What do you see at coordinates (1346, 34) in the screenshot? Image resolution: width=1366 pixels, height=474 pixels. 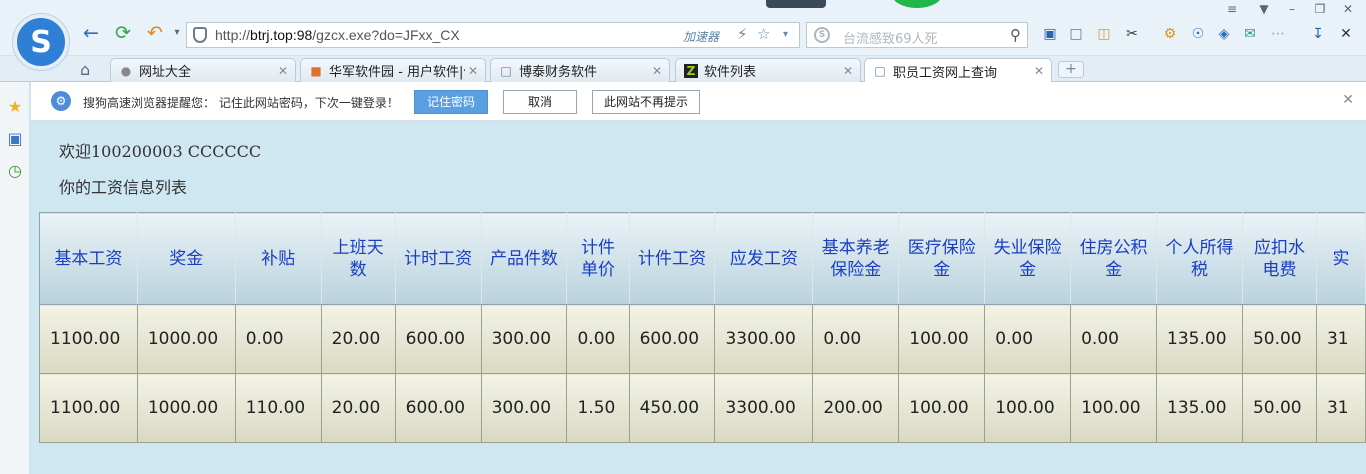 I see `tools-icon: ✕` at bounding box center [1346, 34].